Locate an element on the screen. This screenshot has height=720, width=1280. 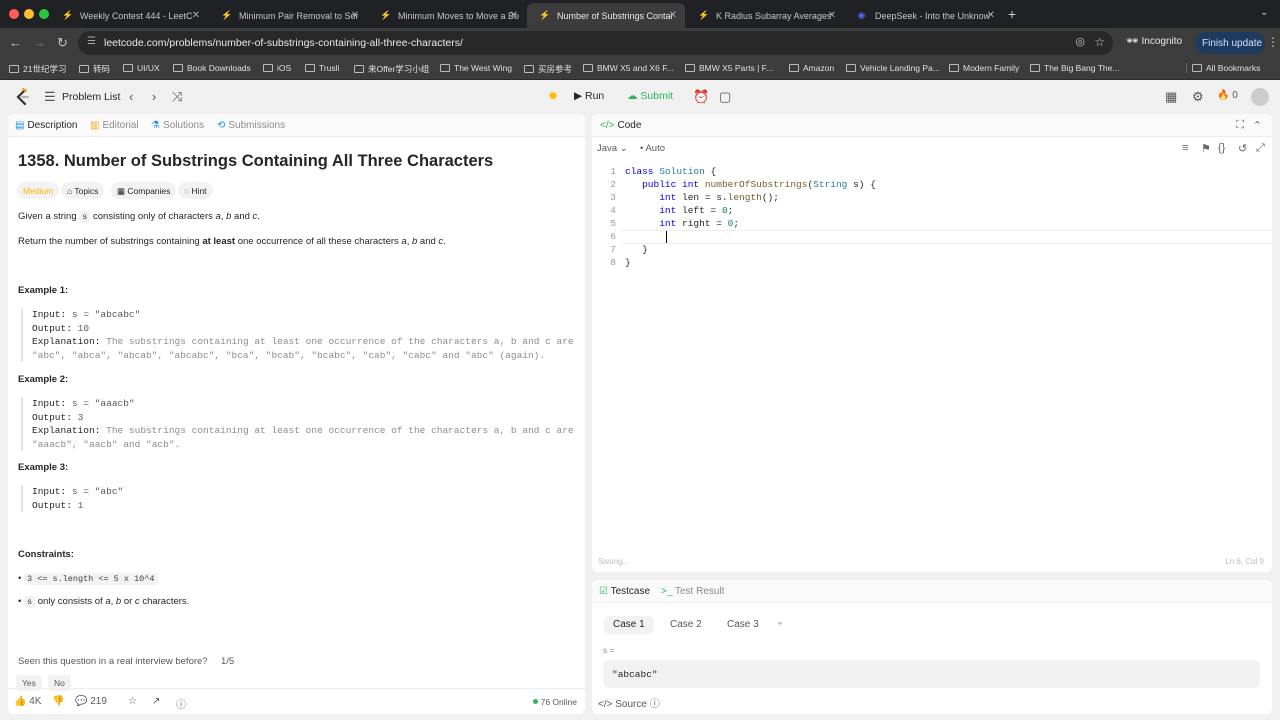
bookmark-item: The West Wing is located at coordinates (476, 68).